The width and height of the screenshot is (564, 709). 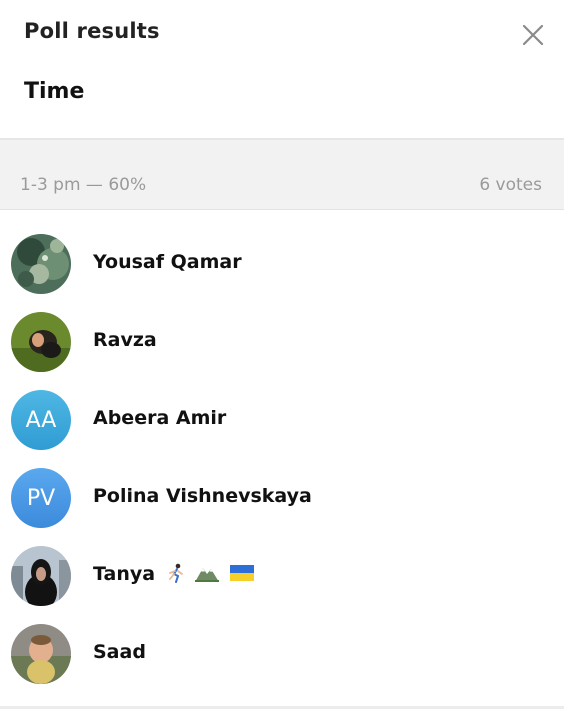 I want to click on close-icon, so click(x=533, y=35).